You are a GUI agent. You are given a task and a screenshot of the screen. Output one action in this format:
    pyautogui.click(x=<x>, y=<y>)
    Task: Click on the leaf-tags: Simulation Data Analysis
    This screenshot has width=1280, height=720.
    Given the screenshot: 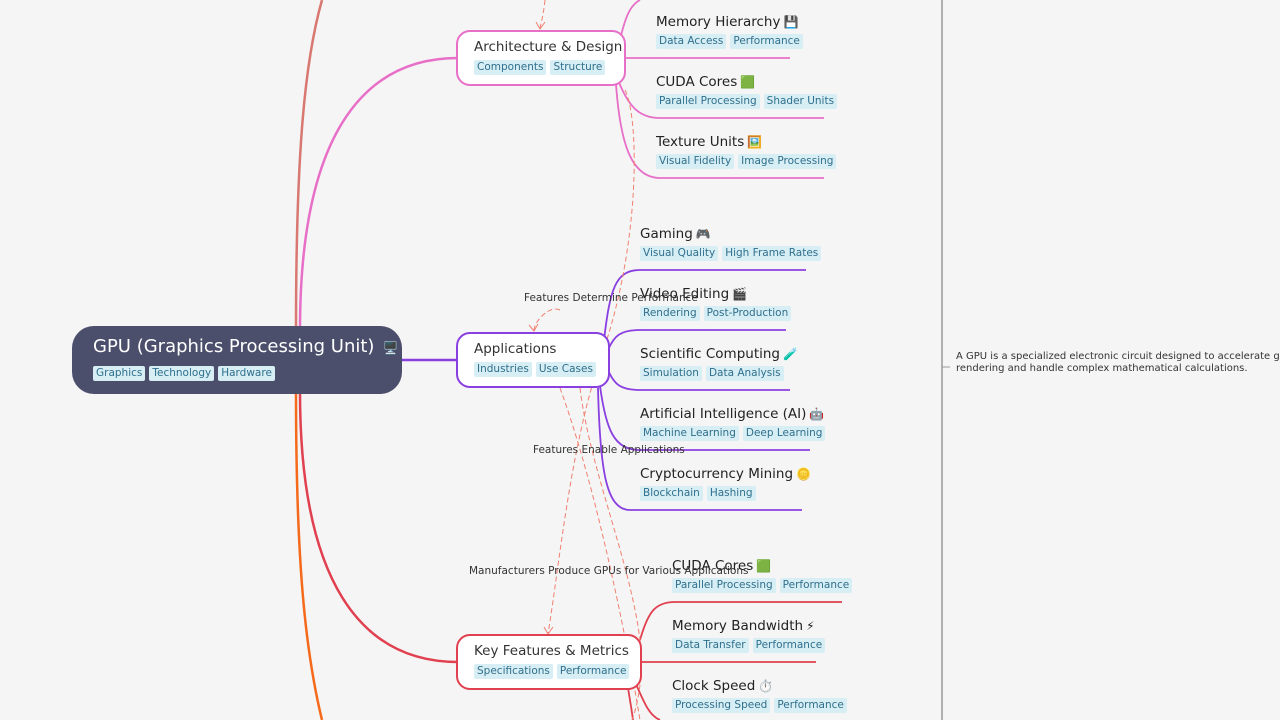 What is the action you would take?
    pyautogui.click(x=719, y=373)
    